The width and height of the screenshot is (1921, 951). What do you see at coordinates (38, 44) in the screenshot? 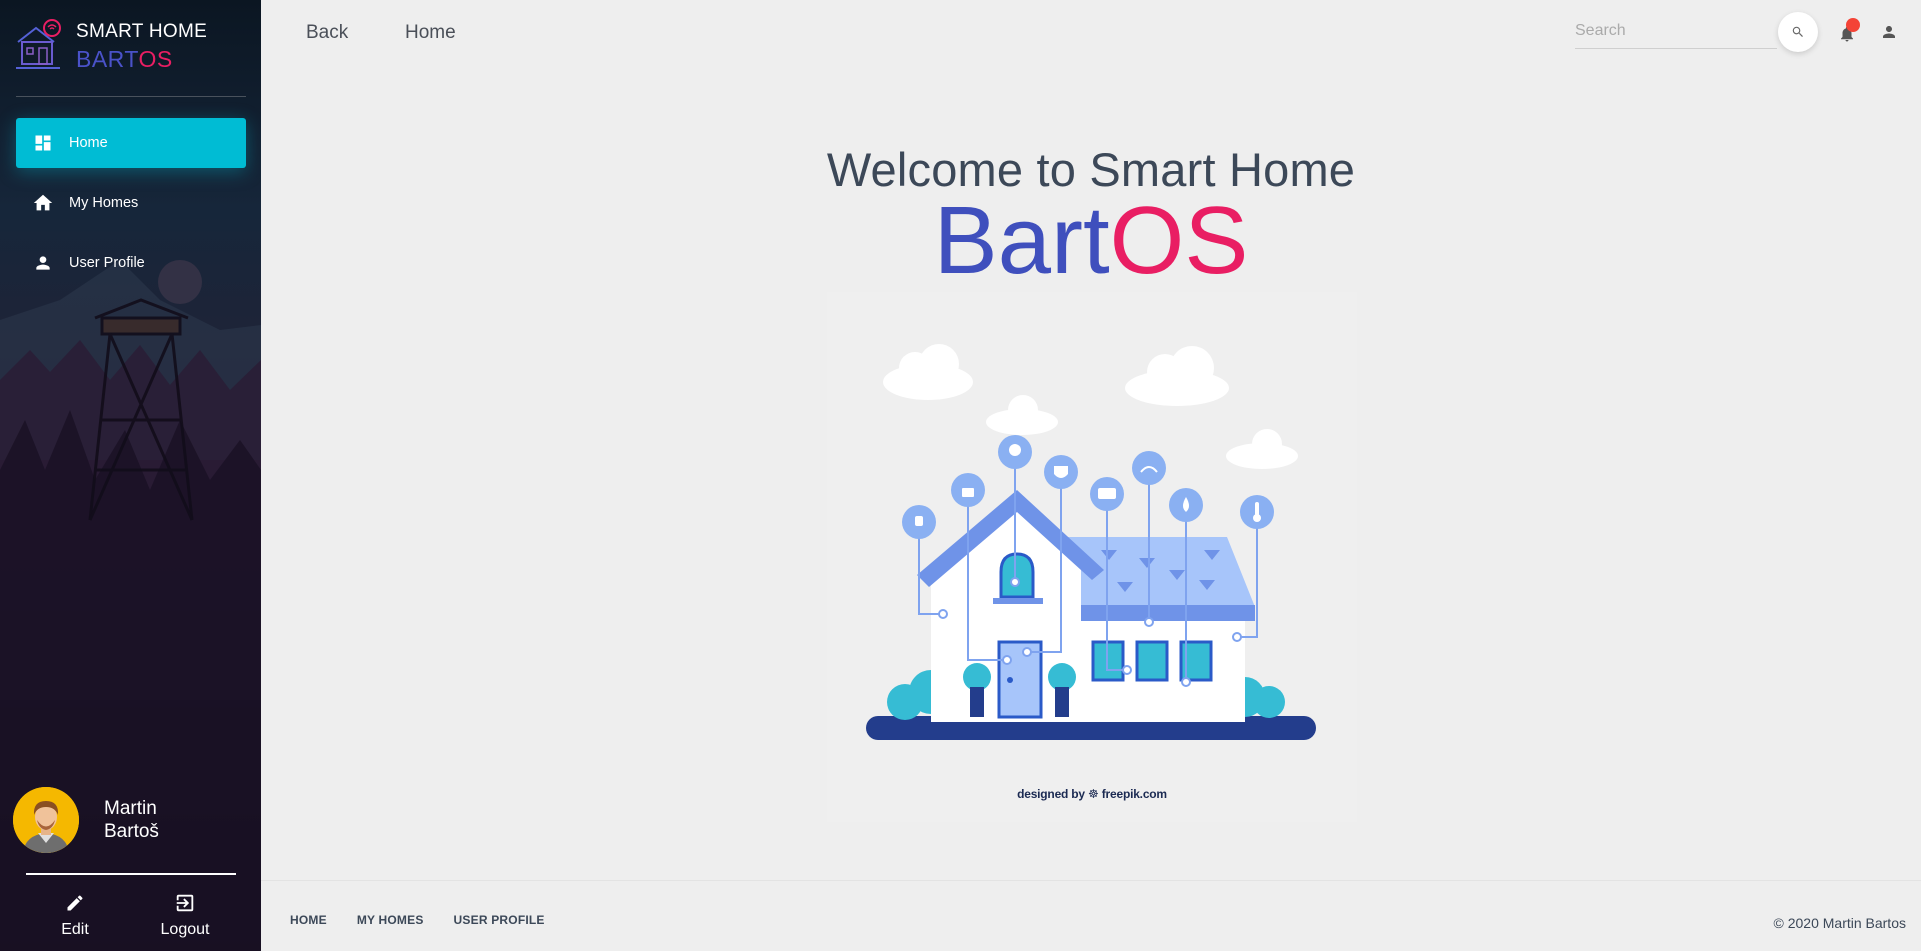
I see `smart-house-logo-icon` at bounding box center [38, 44].